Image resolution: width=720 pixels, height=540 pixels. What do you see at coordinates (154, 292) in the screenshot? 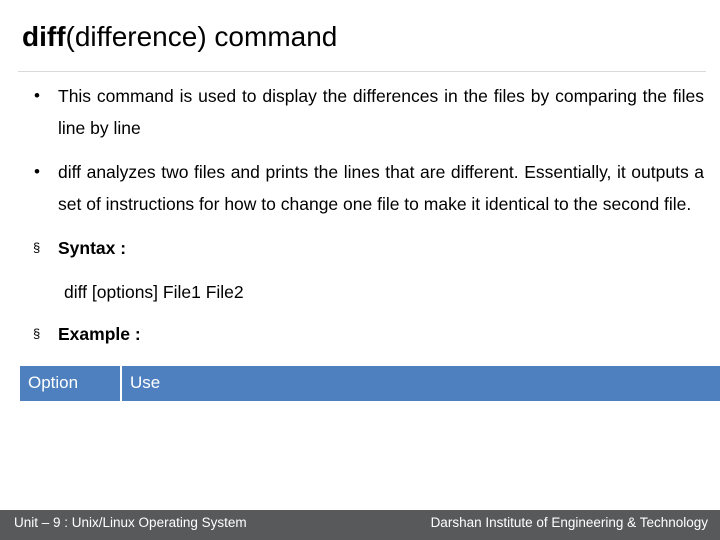
I see `syntax-code-text: diff [options] File1 File2` at bounding box center [154, 292].